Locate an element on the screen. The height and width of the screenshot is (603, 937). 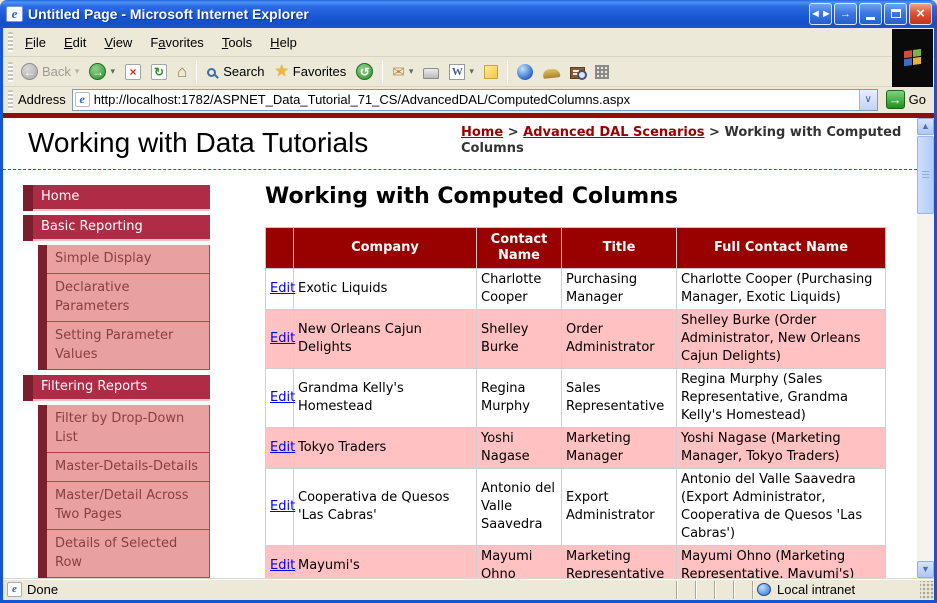
sidebar-item-master-details-details: Master-Details-Details is located at coordinates (124, 467).